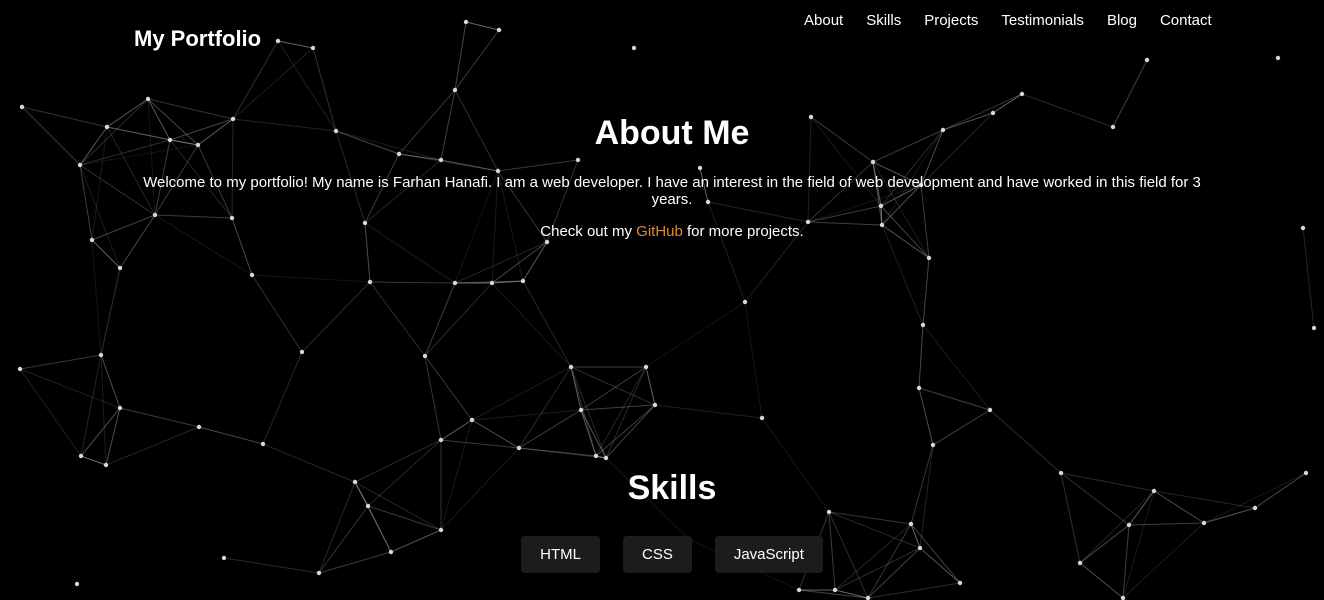  What do you see at coordinates (1121, 21) in the screenshot?
I see `nav-link-blog: Blog` at bounding box center [1121, 21].